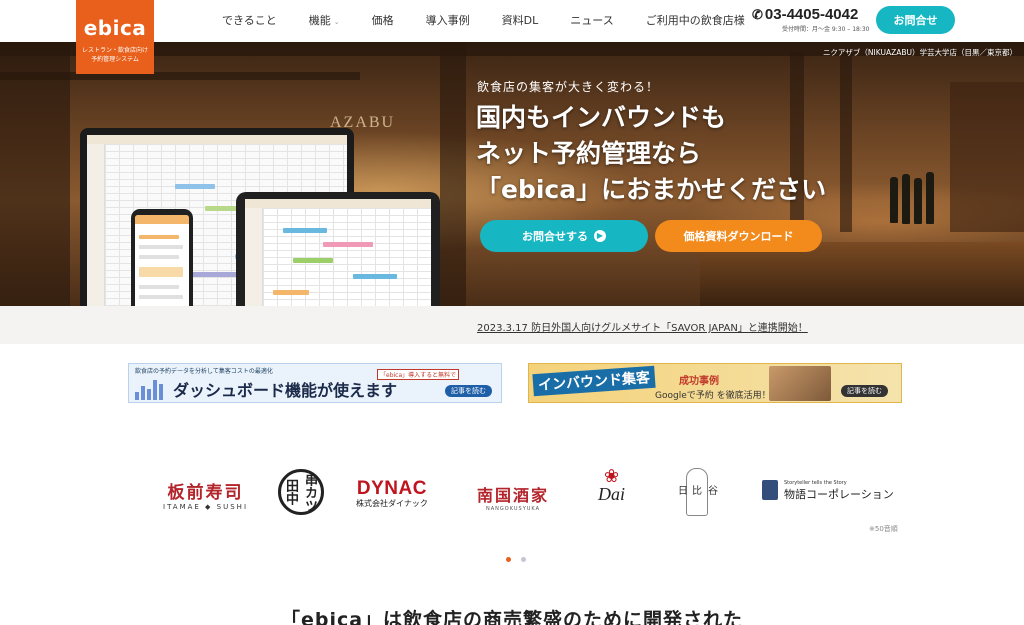  What do you see at coordinates (513, 509) in the screenshot?
I see `nangoku-logo-sub: NANGOKUSYUKA` at bounding box center [513, 509].